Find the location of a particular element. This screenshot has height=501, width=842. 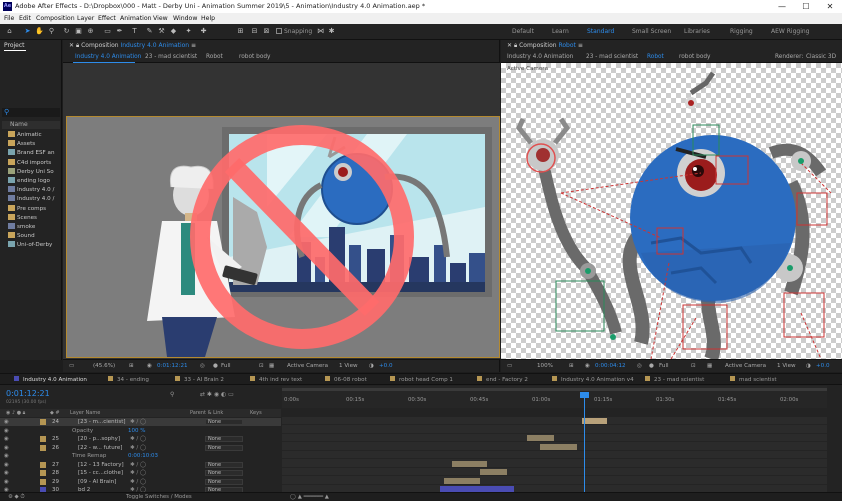

timeline-tab: 34 - ending is located at coordinates (128, 379).